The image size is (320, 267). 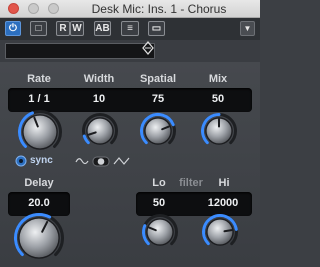 I want to click on hi-label: Hi, so click(x=224, y=183).